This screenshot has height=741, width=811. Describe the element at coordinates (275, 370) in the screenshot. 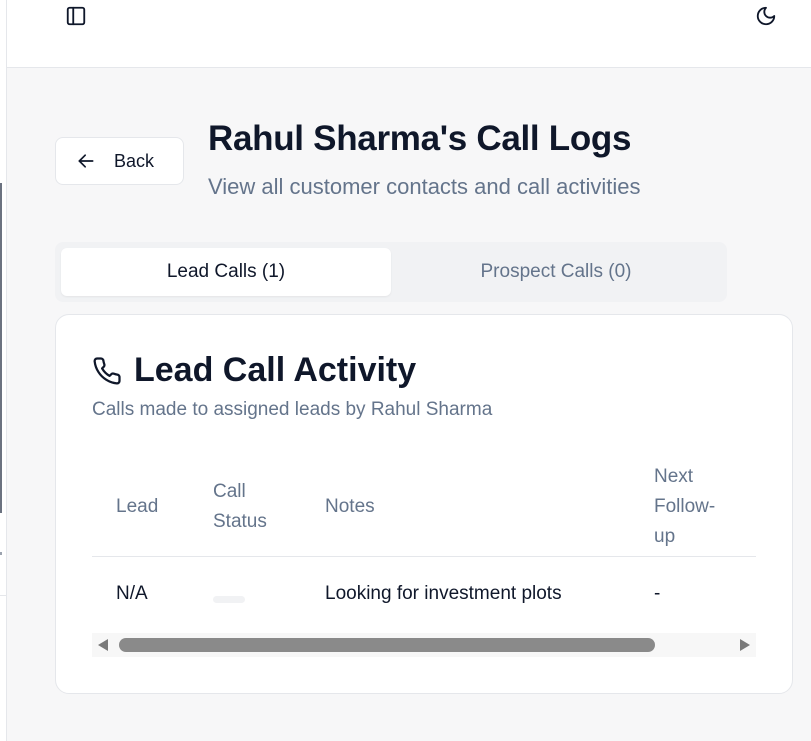

I see `card-title: Lead Call Activity` at that location.